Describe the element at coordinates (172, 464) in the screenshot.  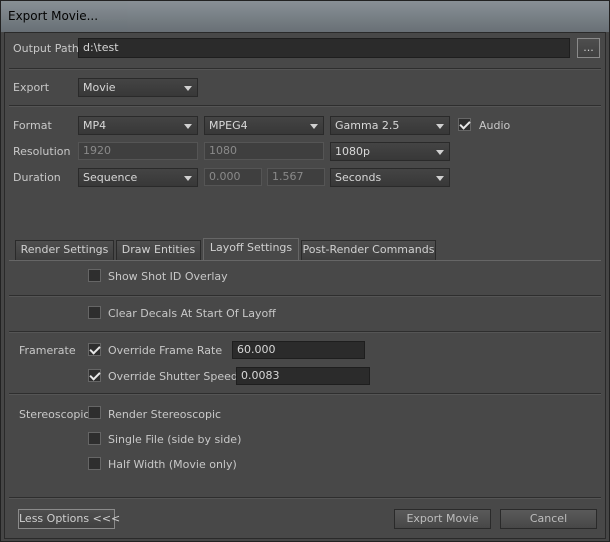
I see `half-width-label: Half Width (Movie only)` at that location.